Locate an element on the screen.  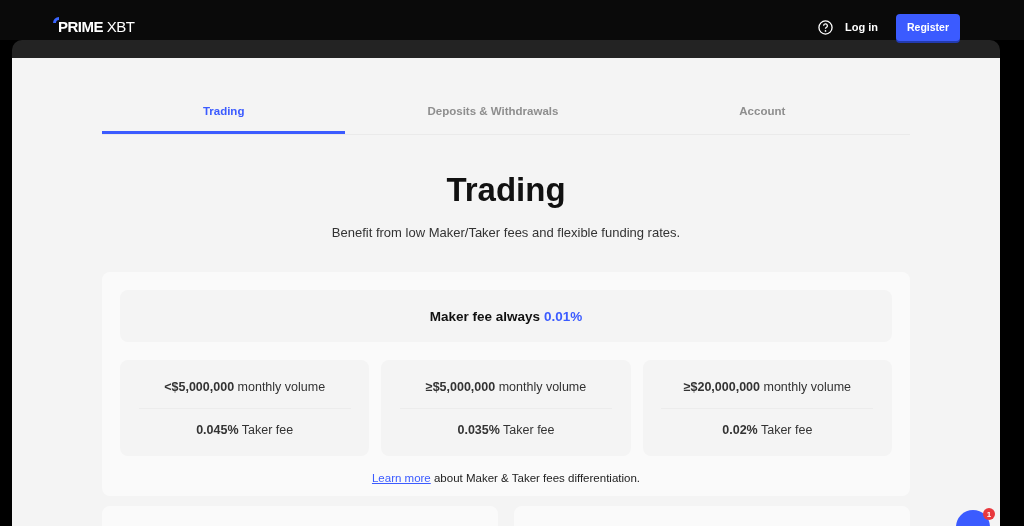
maker-fee-text: Maker fee always 0.01% is located at coordinates (506, 316).